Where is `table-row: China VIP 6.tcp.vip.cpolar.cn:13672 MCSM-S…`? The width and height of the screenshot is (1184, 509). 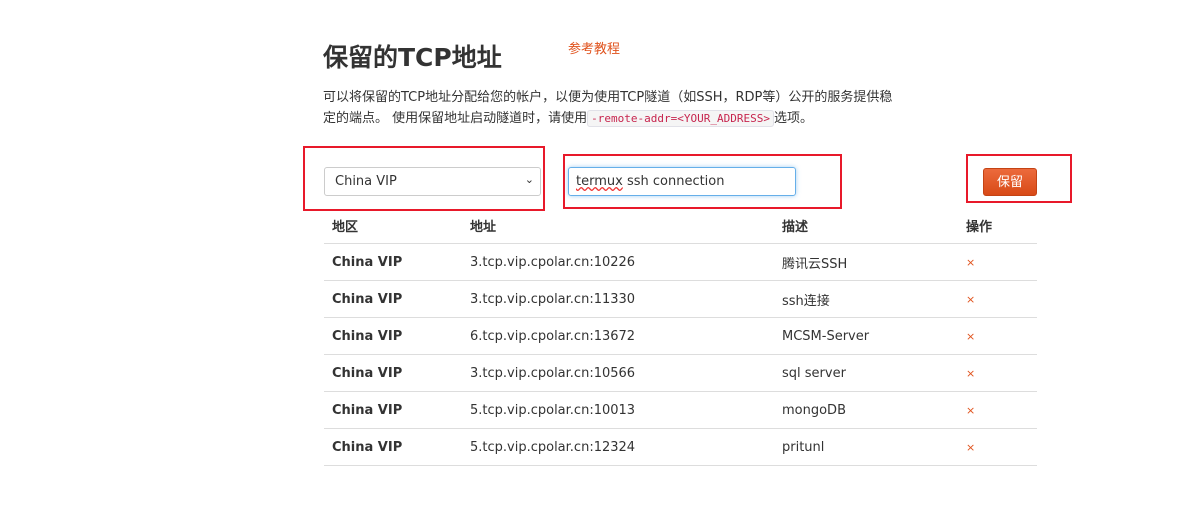
table-row: China VIP 6.tcp.vip.cpolar.cn:13672 MCSM-S… is located at coordinates (680, 336).